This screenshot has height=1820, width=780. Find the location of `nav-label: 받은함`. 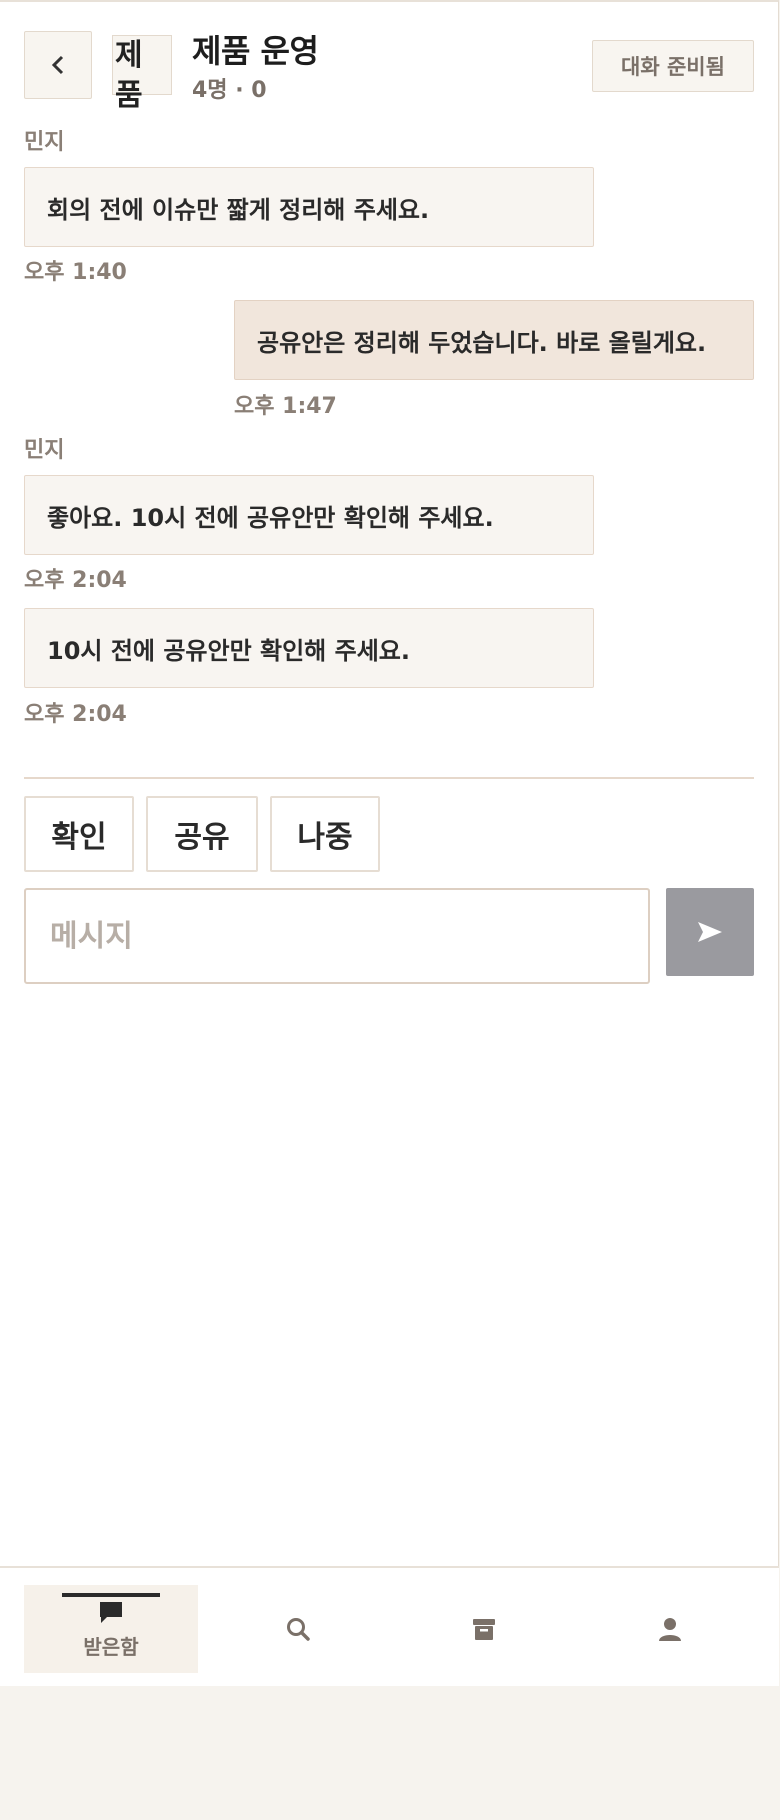

nav-label: 받은함 is located at coordinates (111, 1646).